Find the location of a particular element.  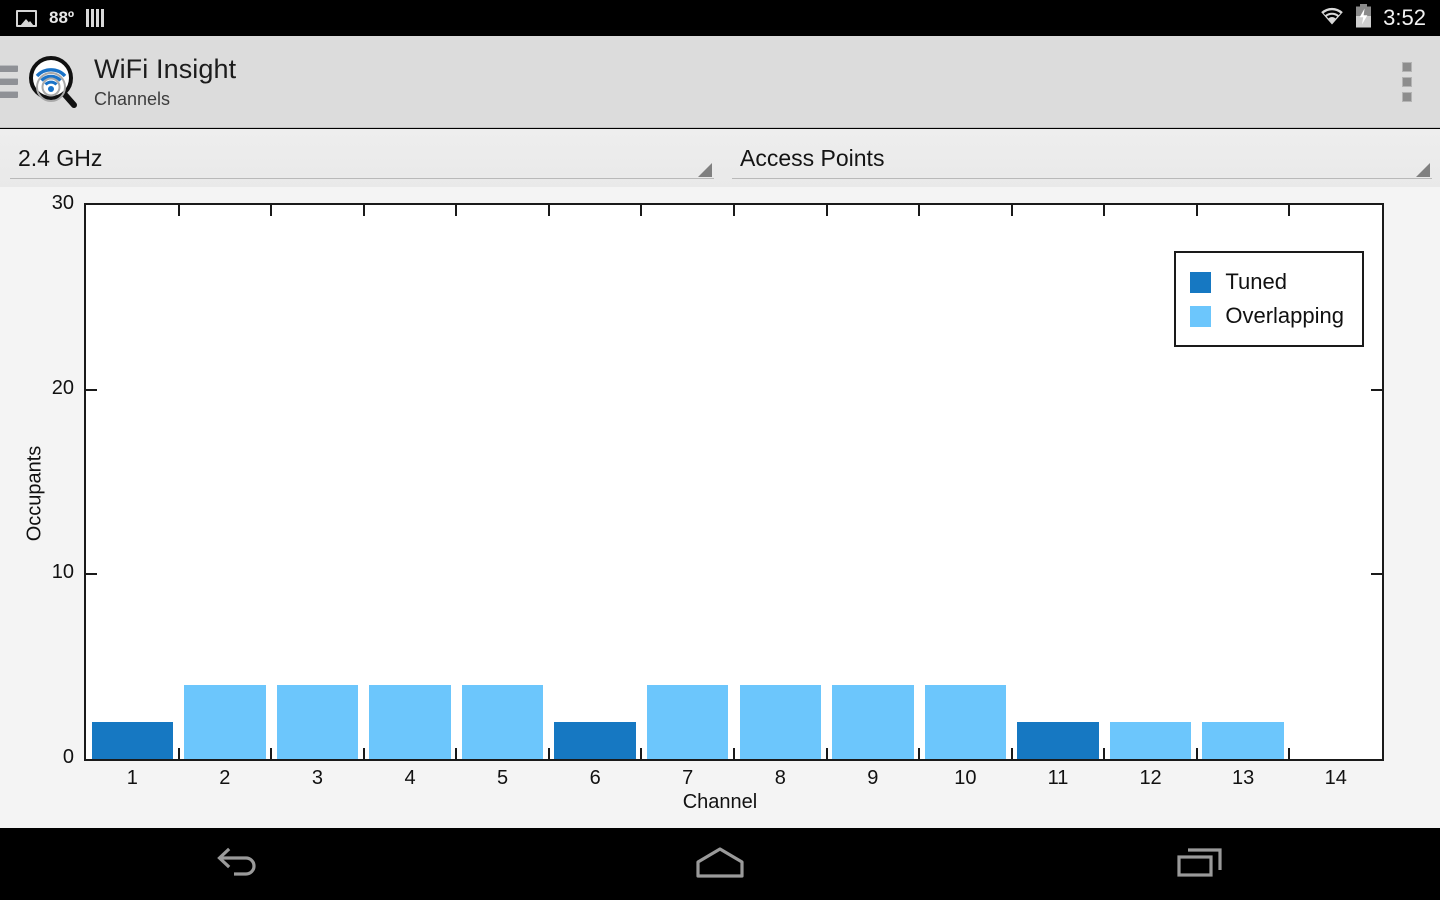

view-spinner: Access Points is located at coordinates (1081, 158).